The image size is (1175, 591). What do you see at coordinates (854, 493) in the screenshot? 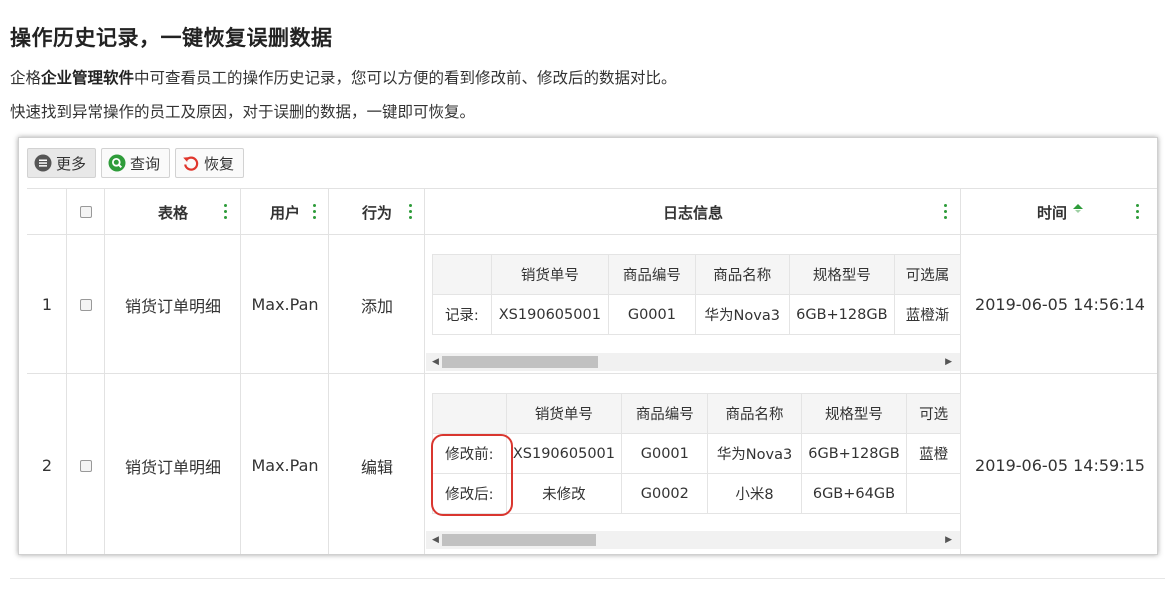
I see `log-value-cell: 6GB+64GB` at bounding box center [854, 493].